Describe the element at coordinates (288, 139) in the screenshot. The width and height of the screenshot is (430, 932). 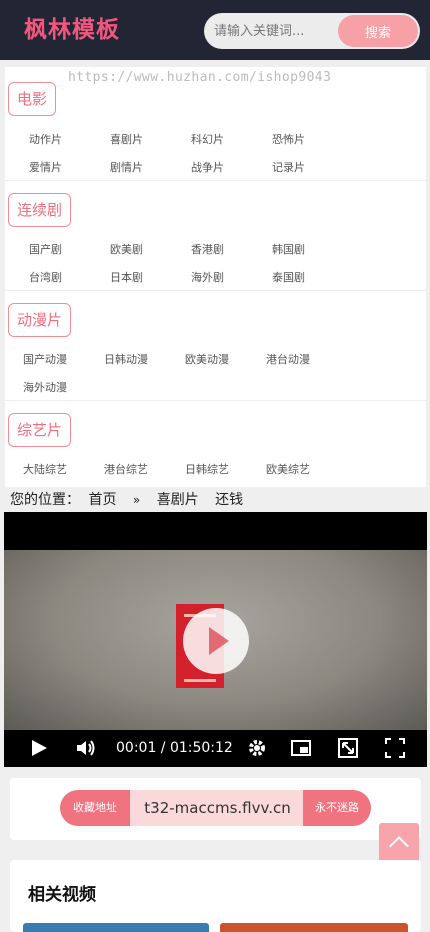
I see `nav-link: 恐怖片` at that location.